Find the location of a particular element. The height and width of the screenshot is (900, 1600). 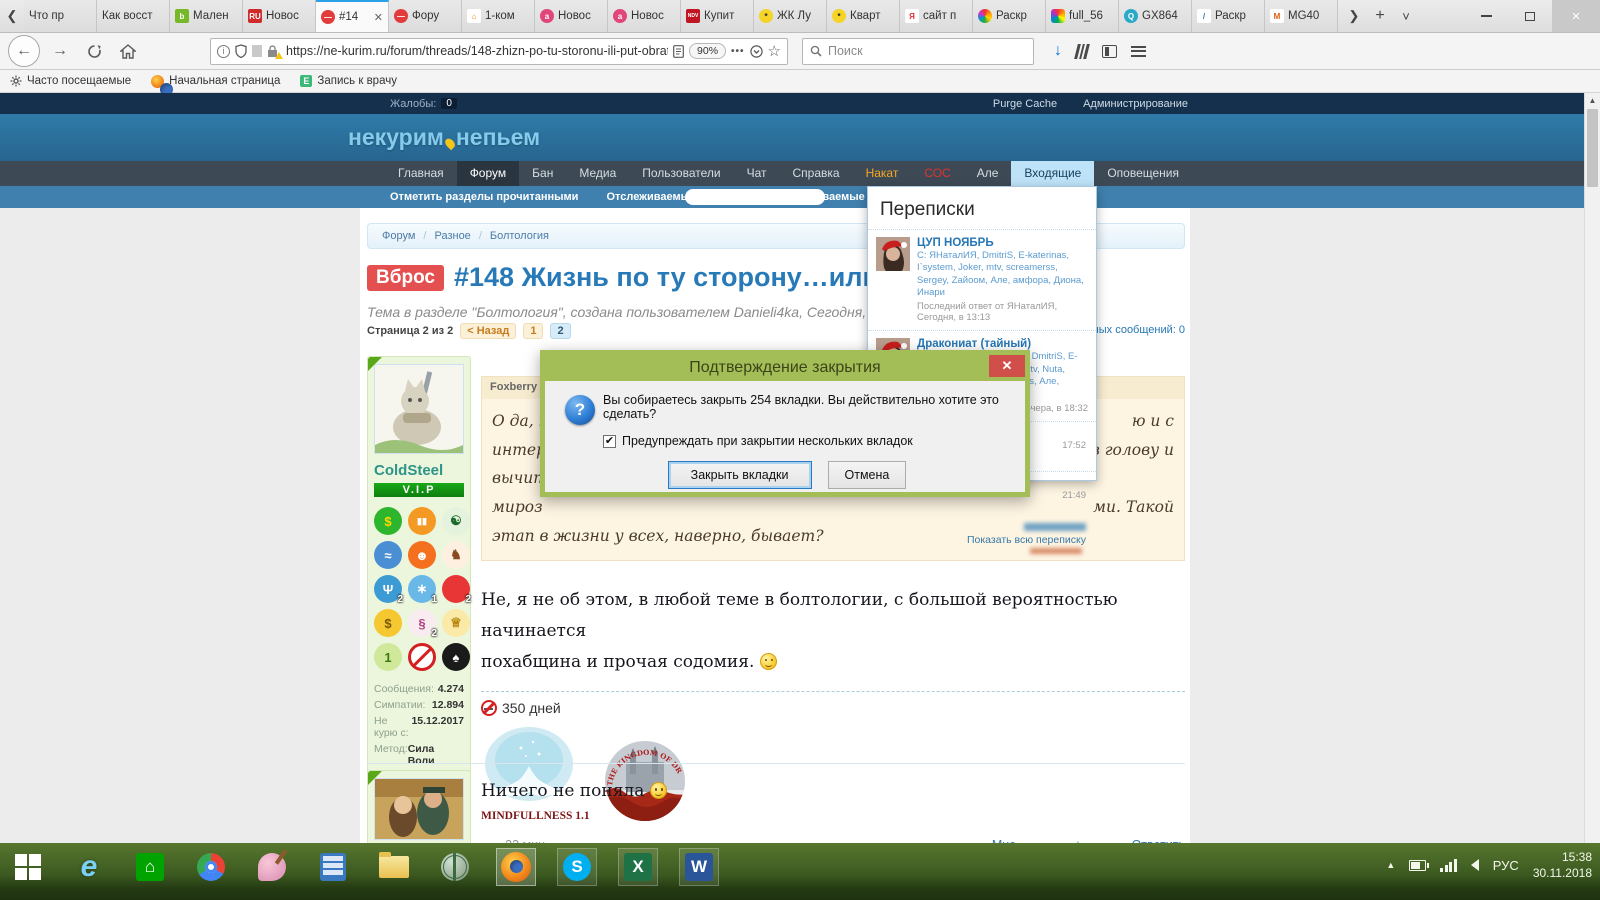

windows-store-icon: ⌂ is located at coordinates (150, 867).